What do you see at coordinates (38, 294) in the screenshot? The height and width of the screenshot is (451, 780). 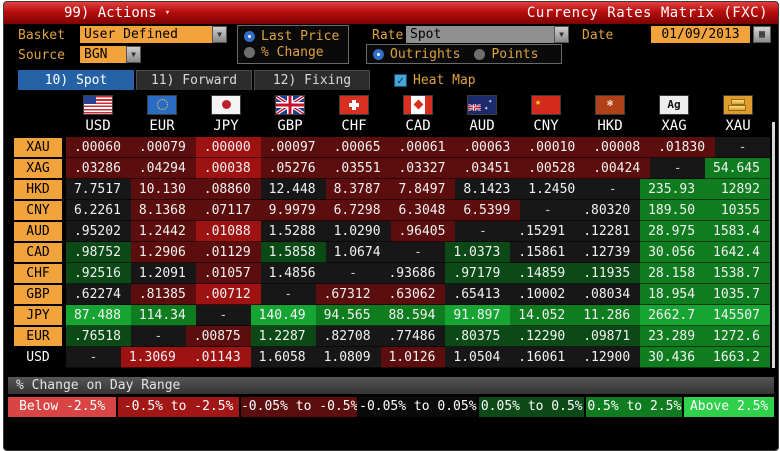 I see `row-label-gbp: GBP` at bounding box center [38, 294].